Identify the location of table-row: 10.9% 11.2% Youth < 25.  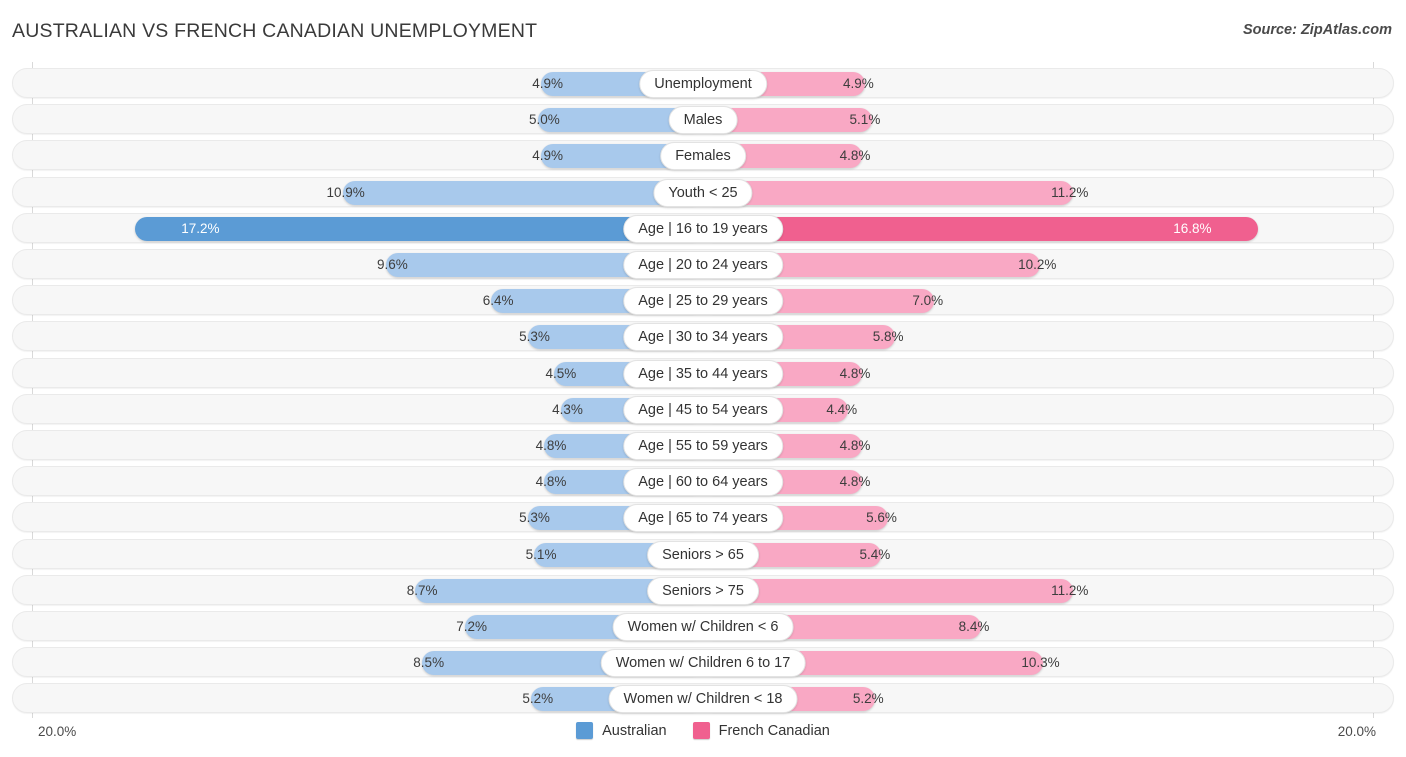
(703, 191).